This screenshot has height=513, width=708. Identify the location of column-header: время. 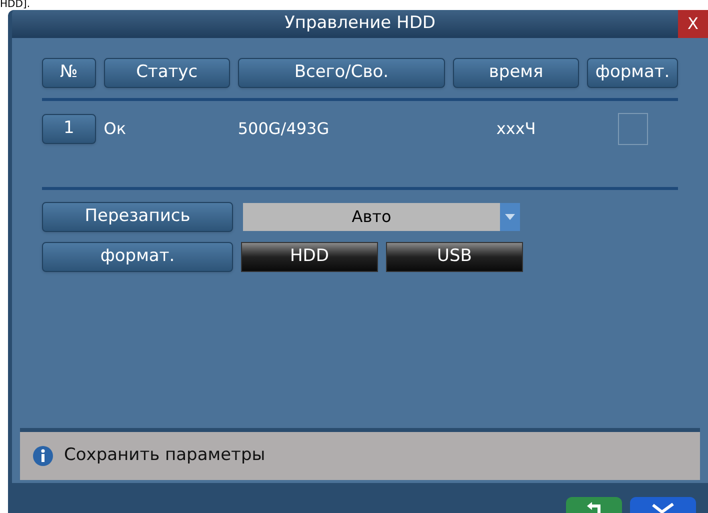
(516, 73).